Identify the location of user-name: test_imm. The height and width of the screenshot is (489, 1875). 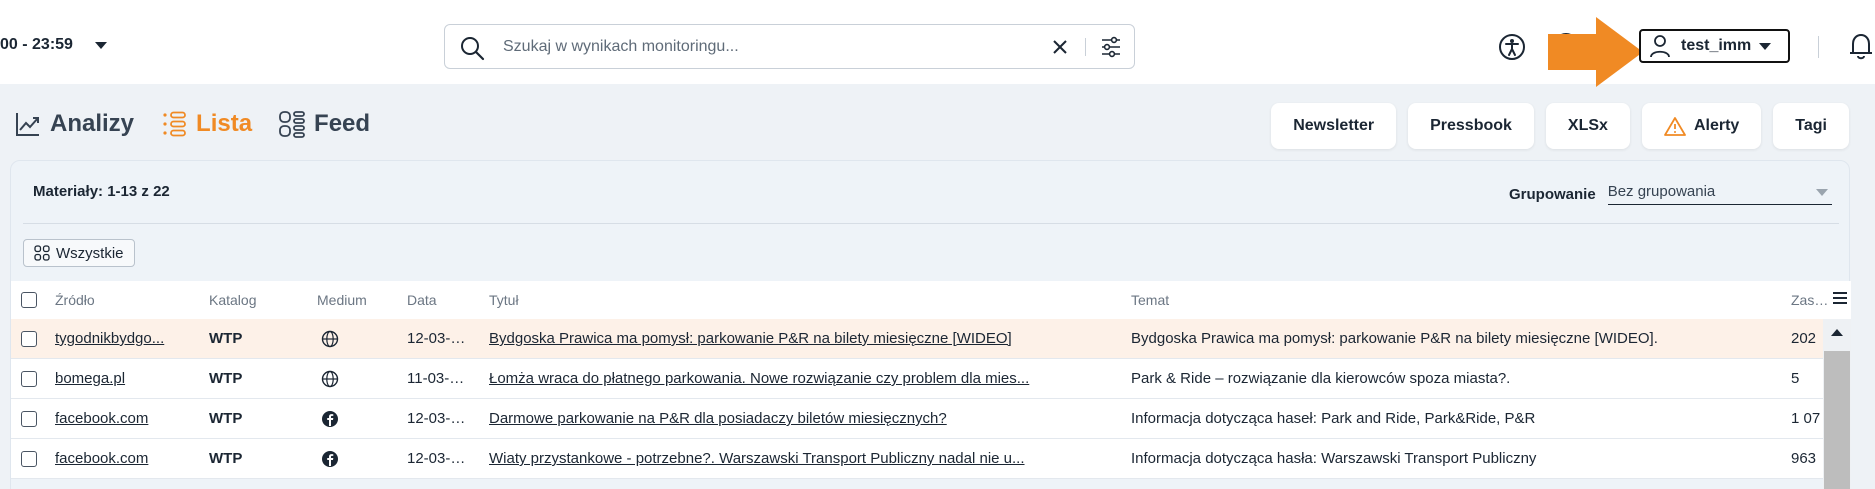
(1716, 45).